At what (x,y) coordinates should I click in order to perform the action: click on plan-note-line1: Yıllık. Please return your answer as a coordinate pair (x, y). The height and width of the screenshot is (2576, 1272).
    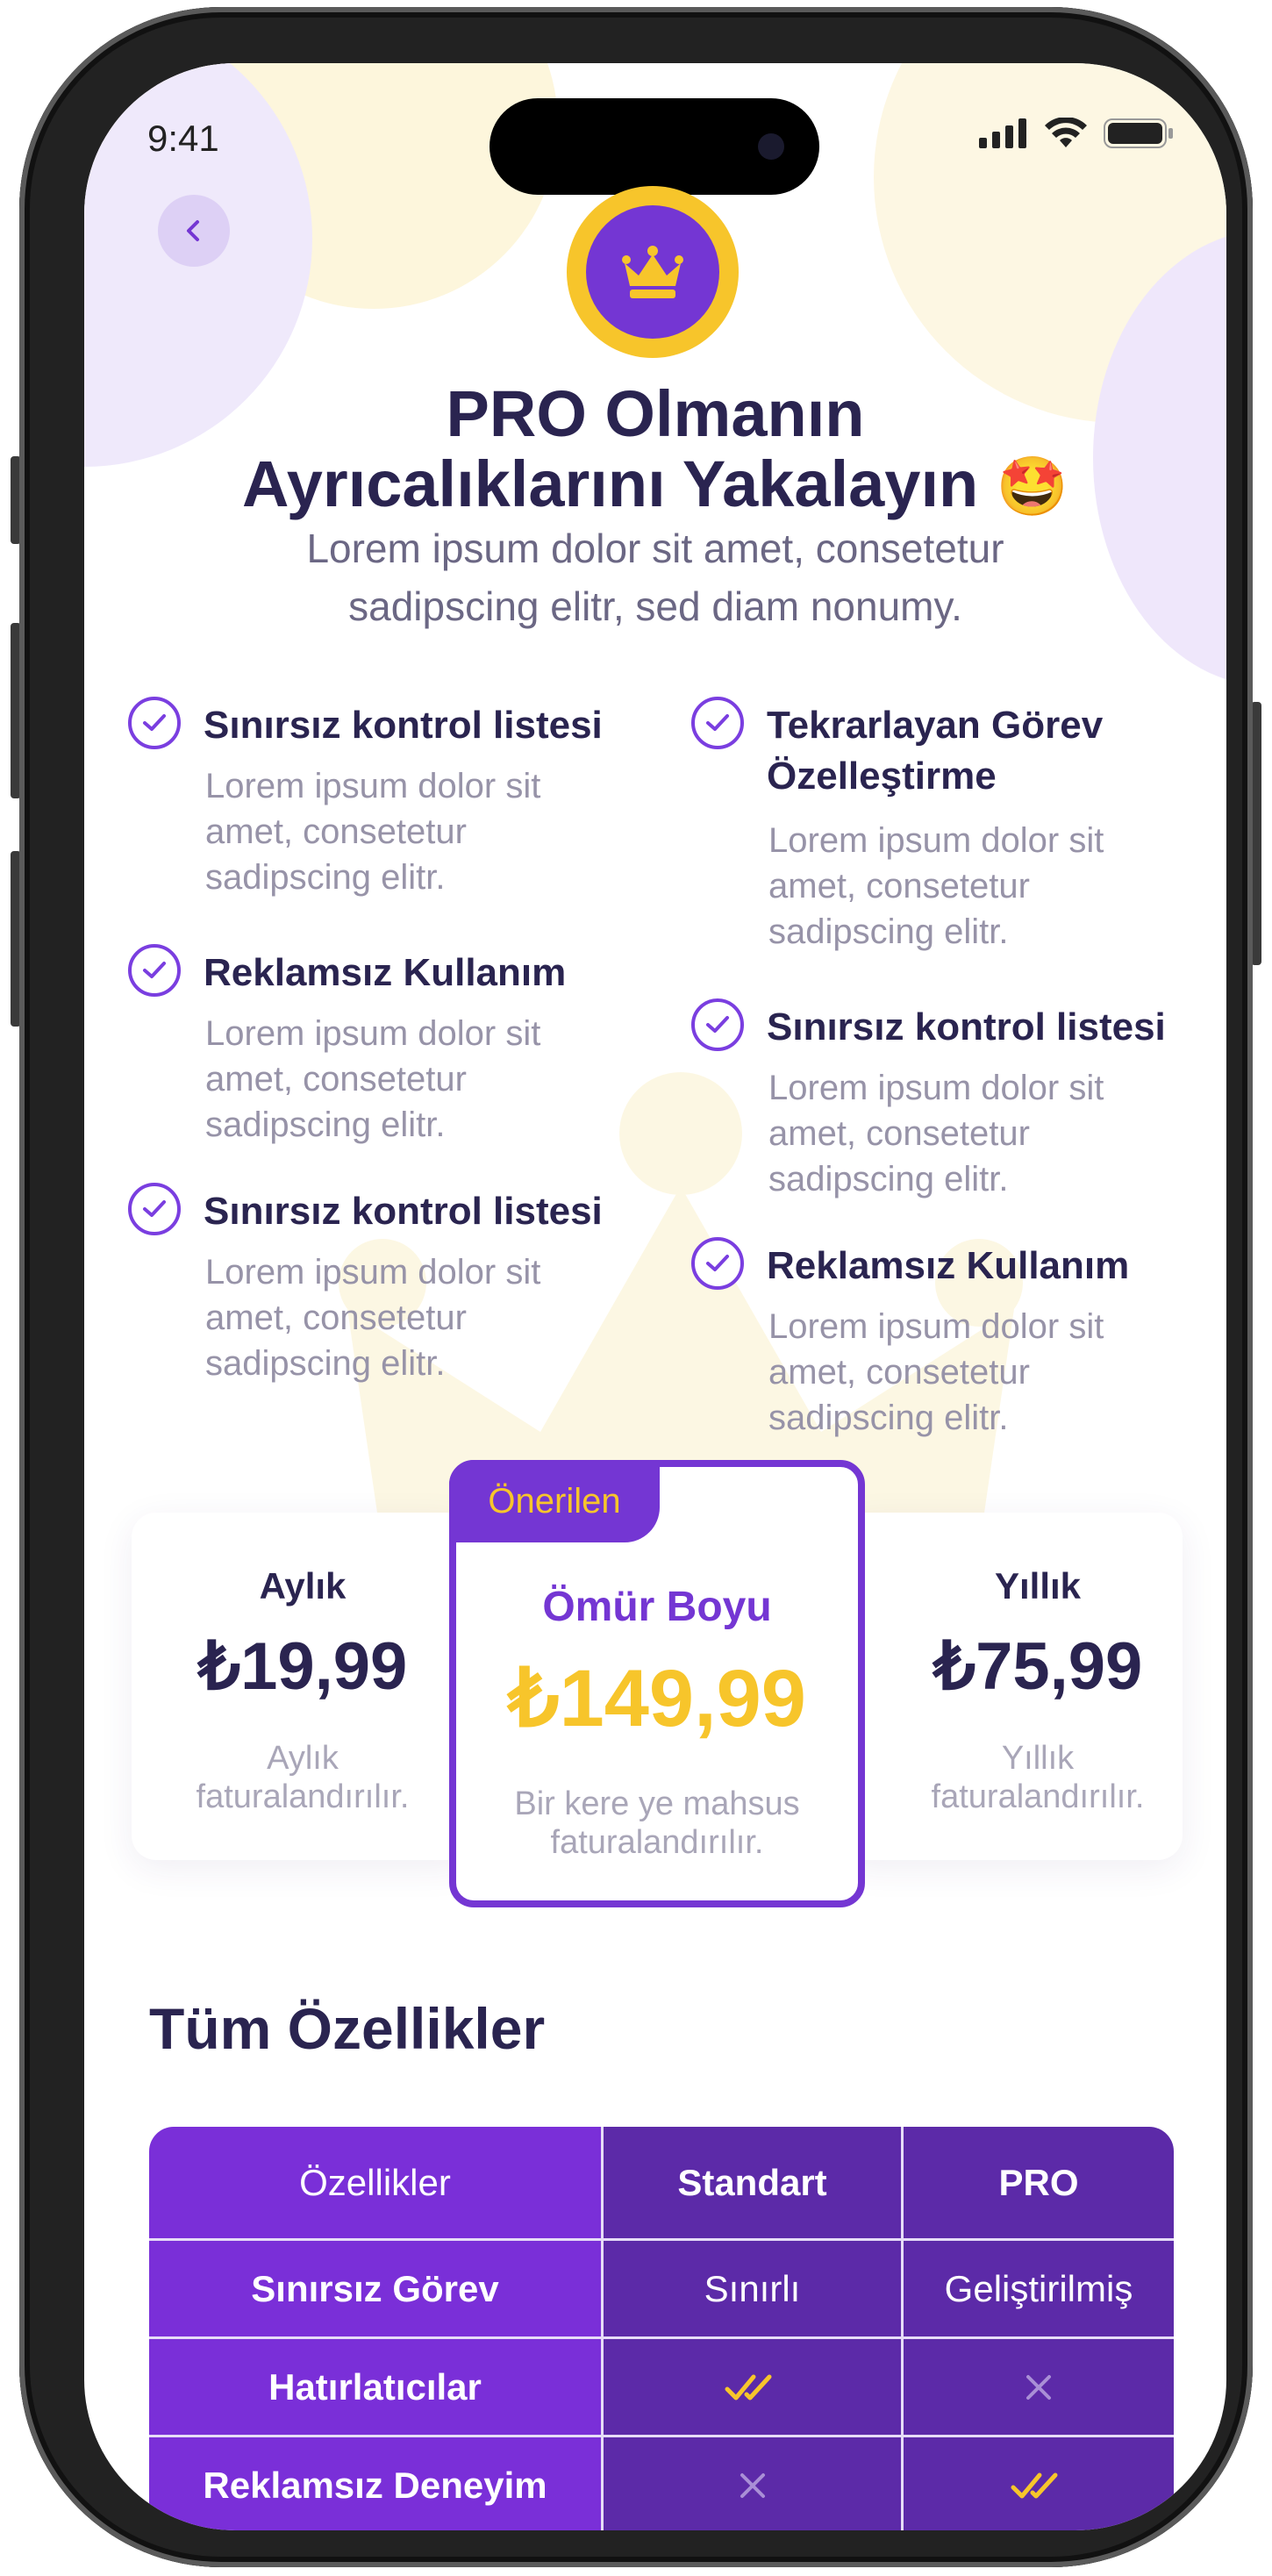
    Looking at the image, I should click on (1038, 1758).